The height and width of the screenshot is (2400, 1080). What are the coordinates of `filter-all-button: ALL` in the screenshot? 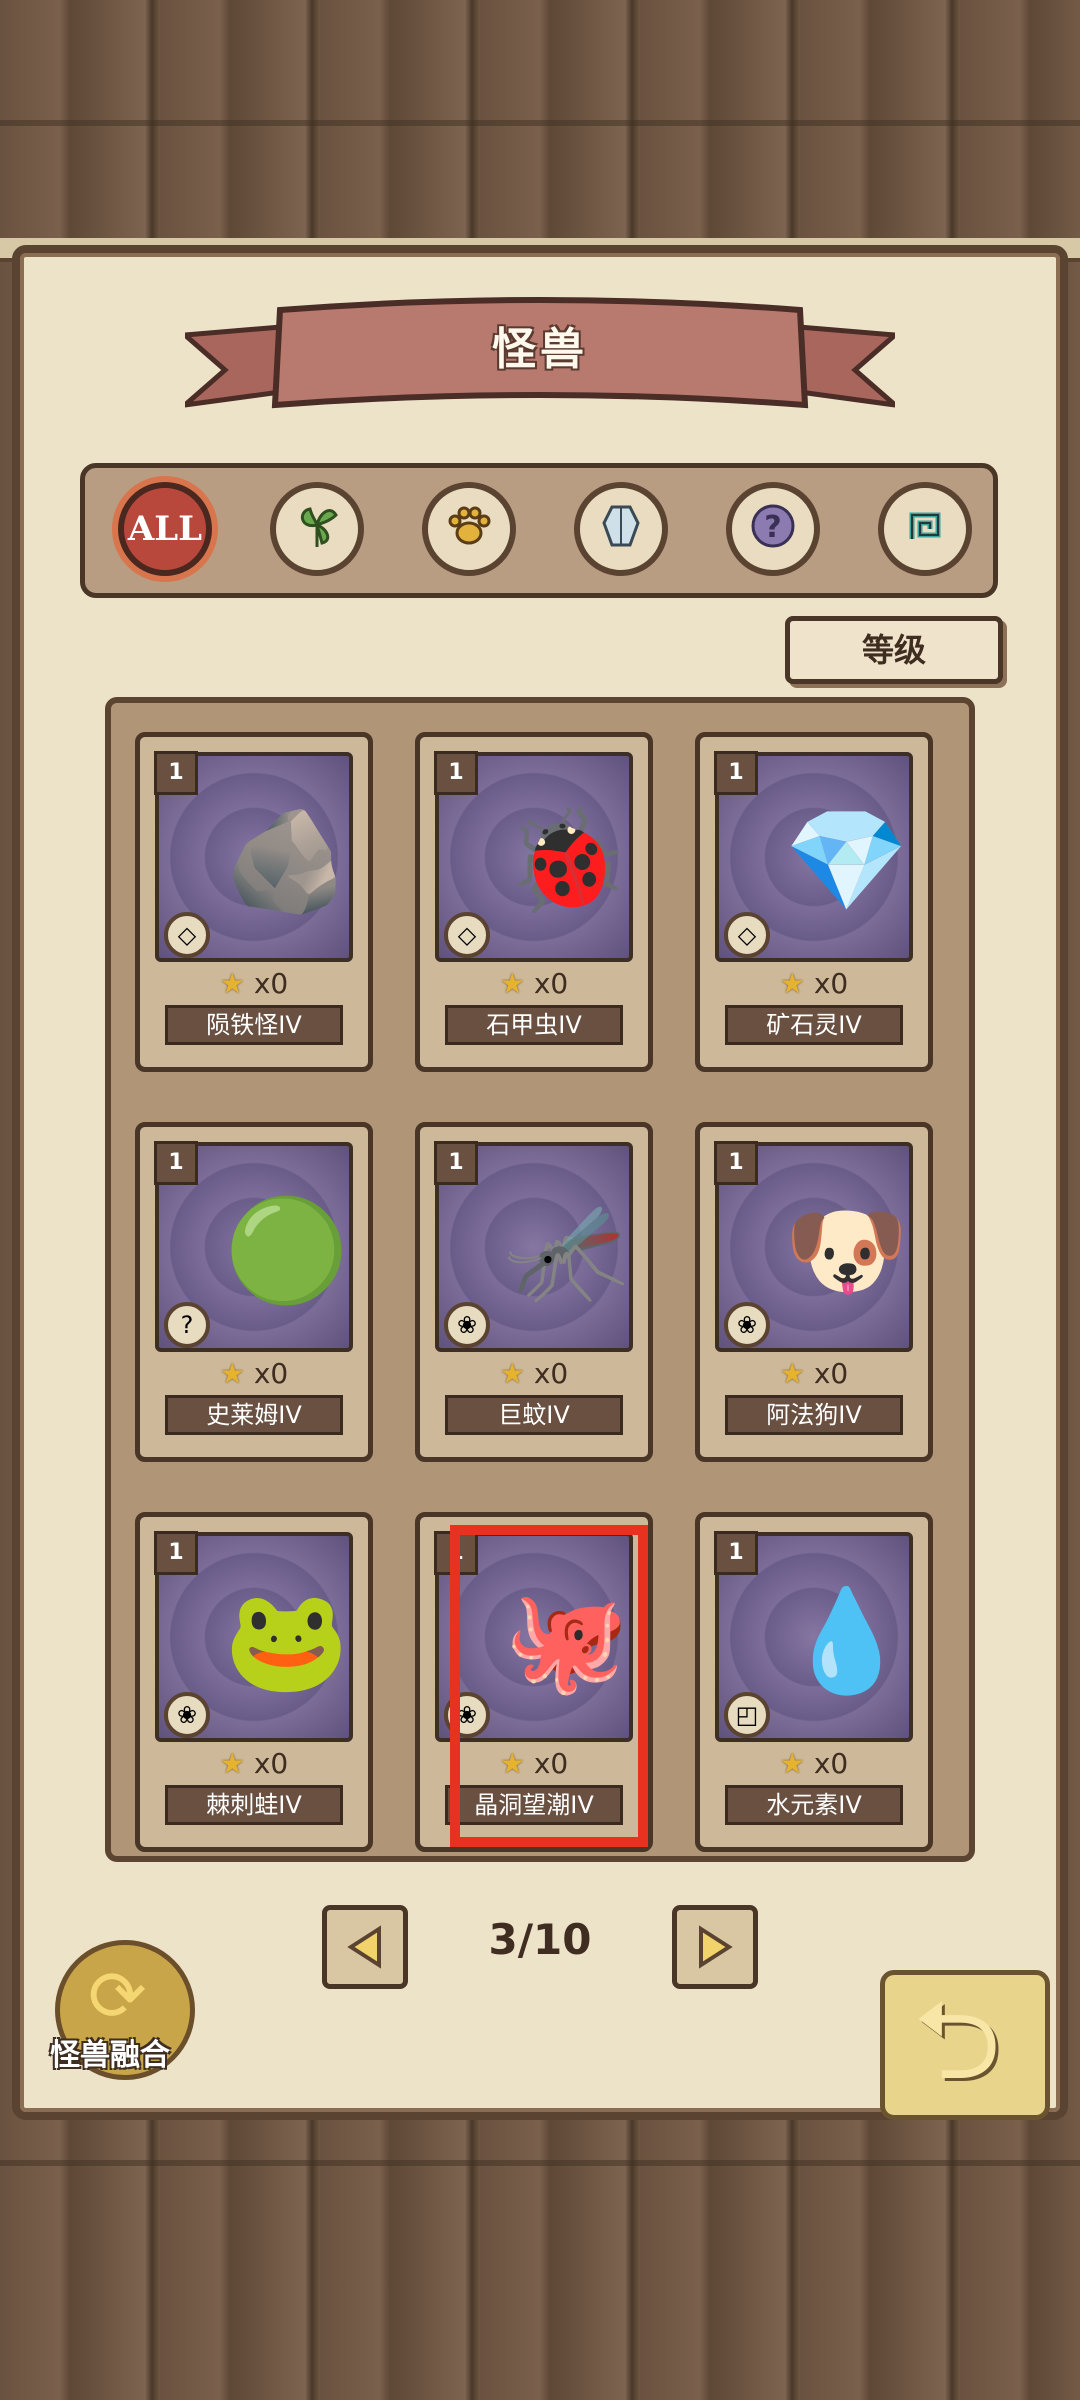 It's located at (165, 529).